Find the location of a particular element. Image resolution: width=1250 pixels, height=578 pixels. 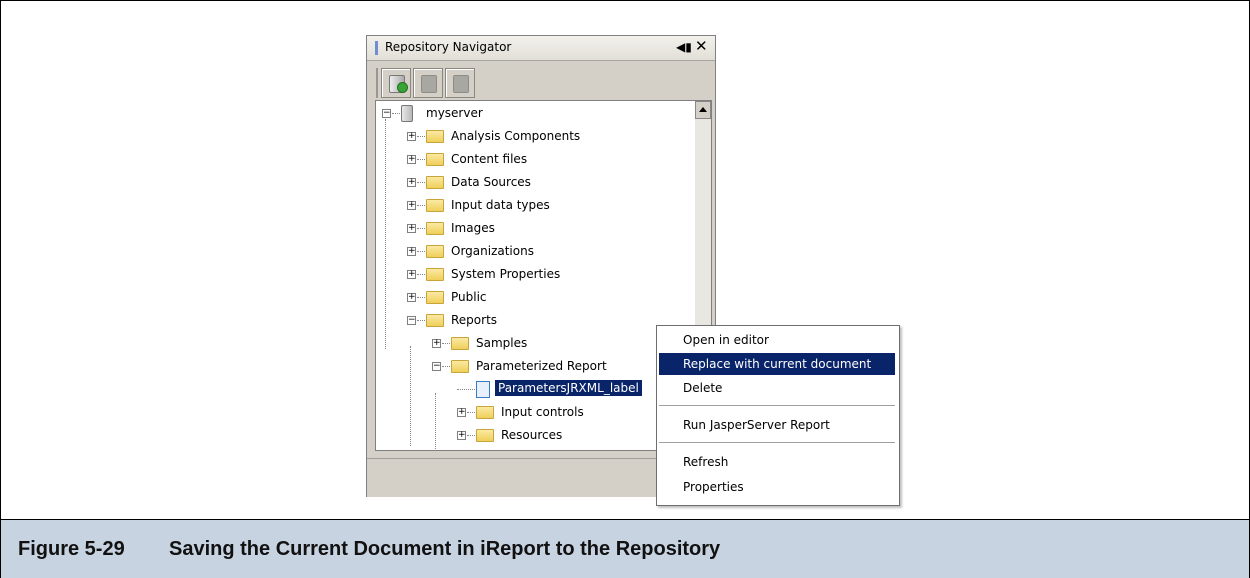

tree-node-label: Resources is located at coordinates (532, 435).